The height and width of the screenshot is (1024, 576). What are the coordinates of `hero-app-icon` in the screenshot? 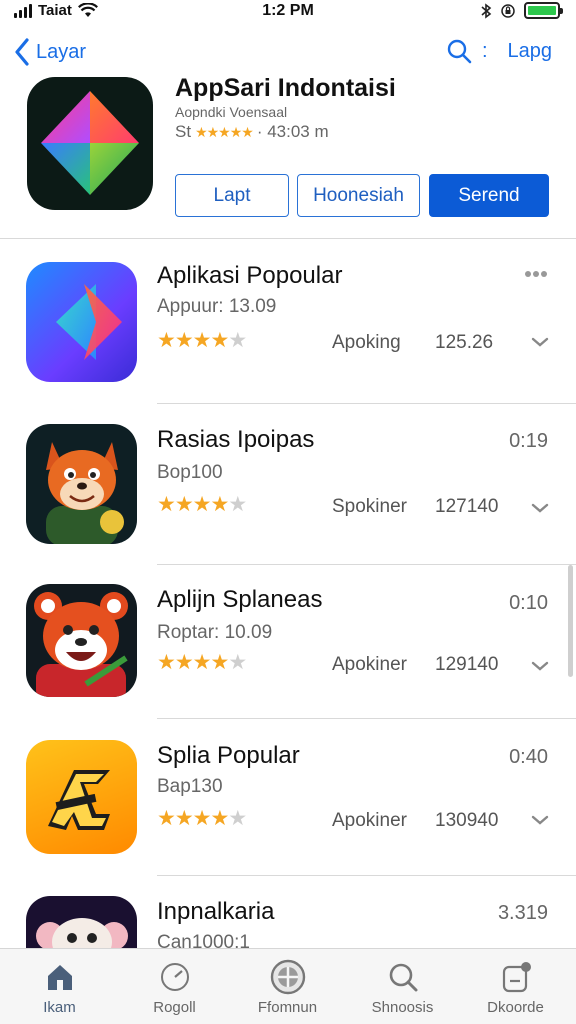 It's located at (90, 143).